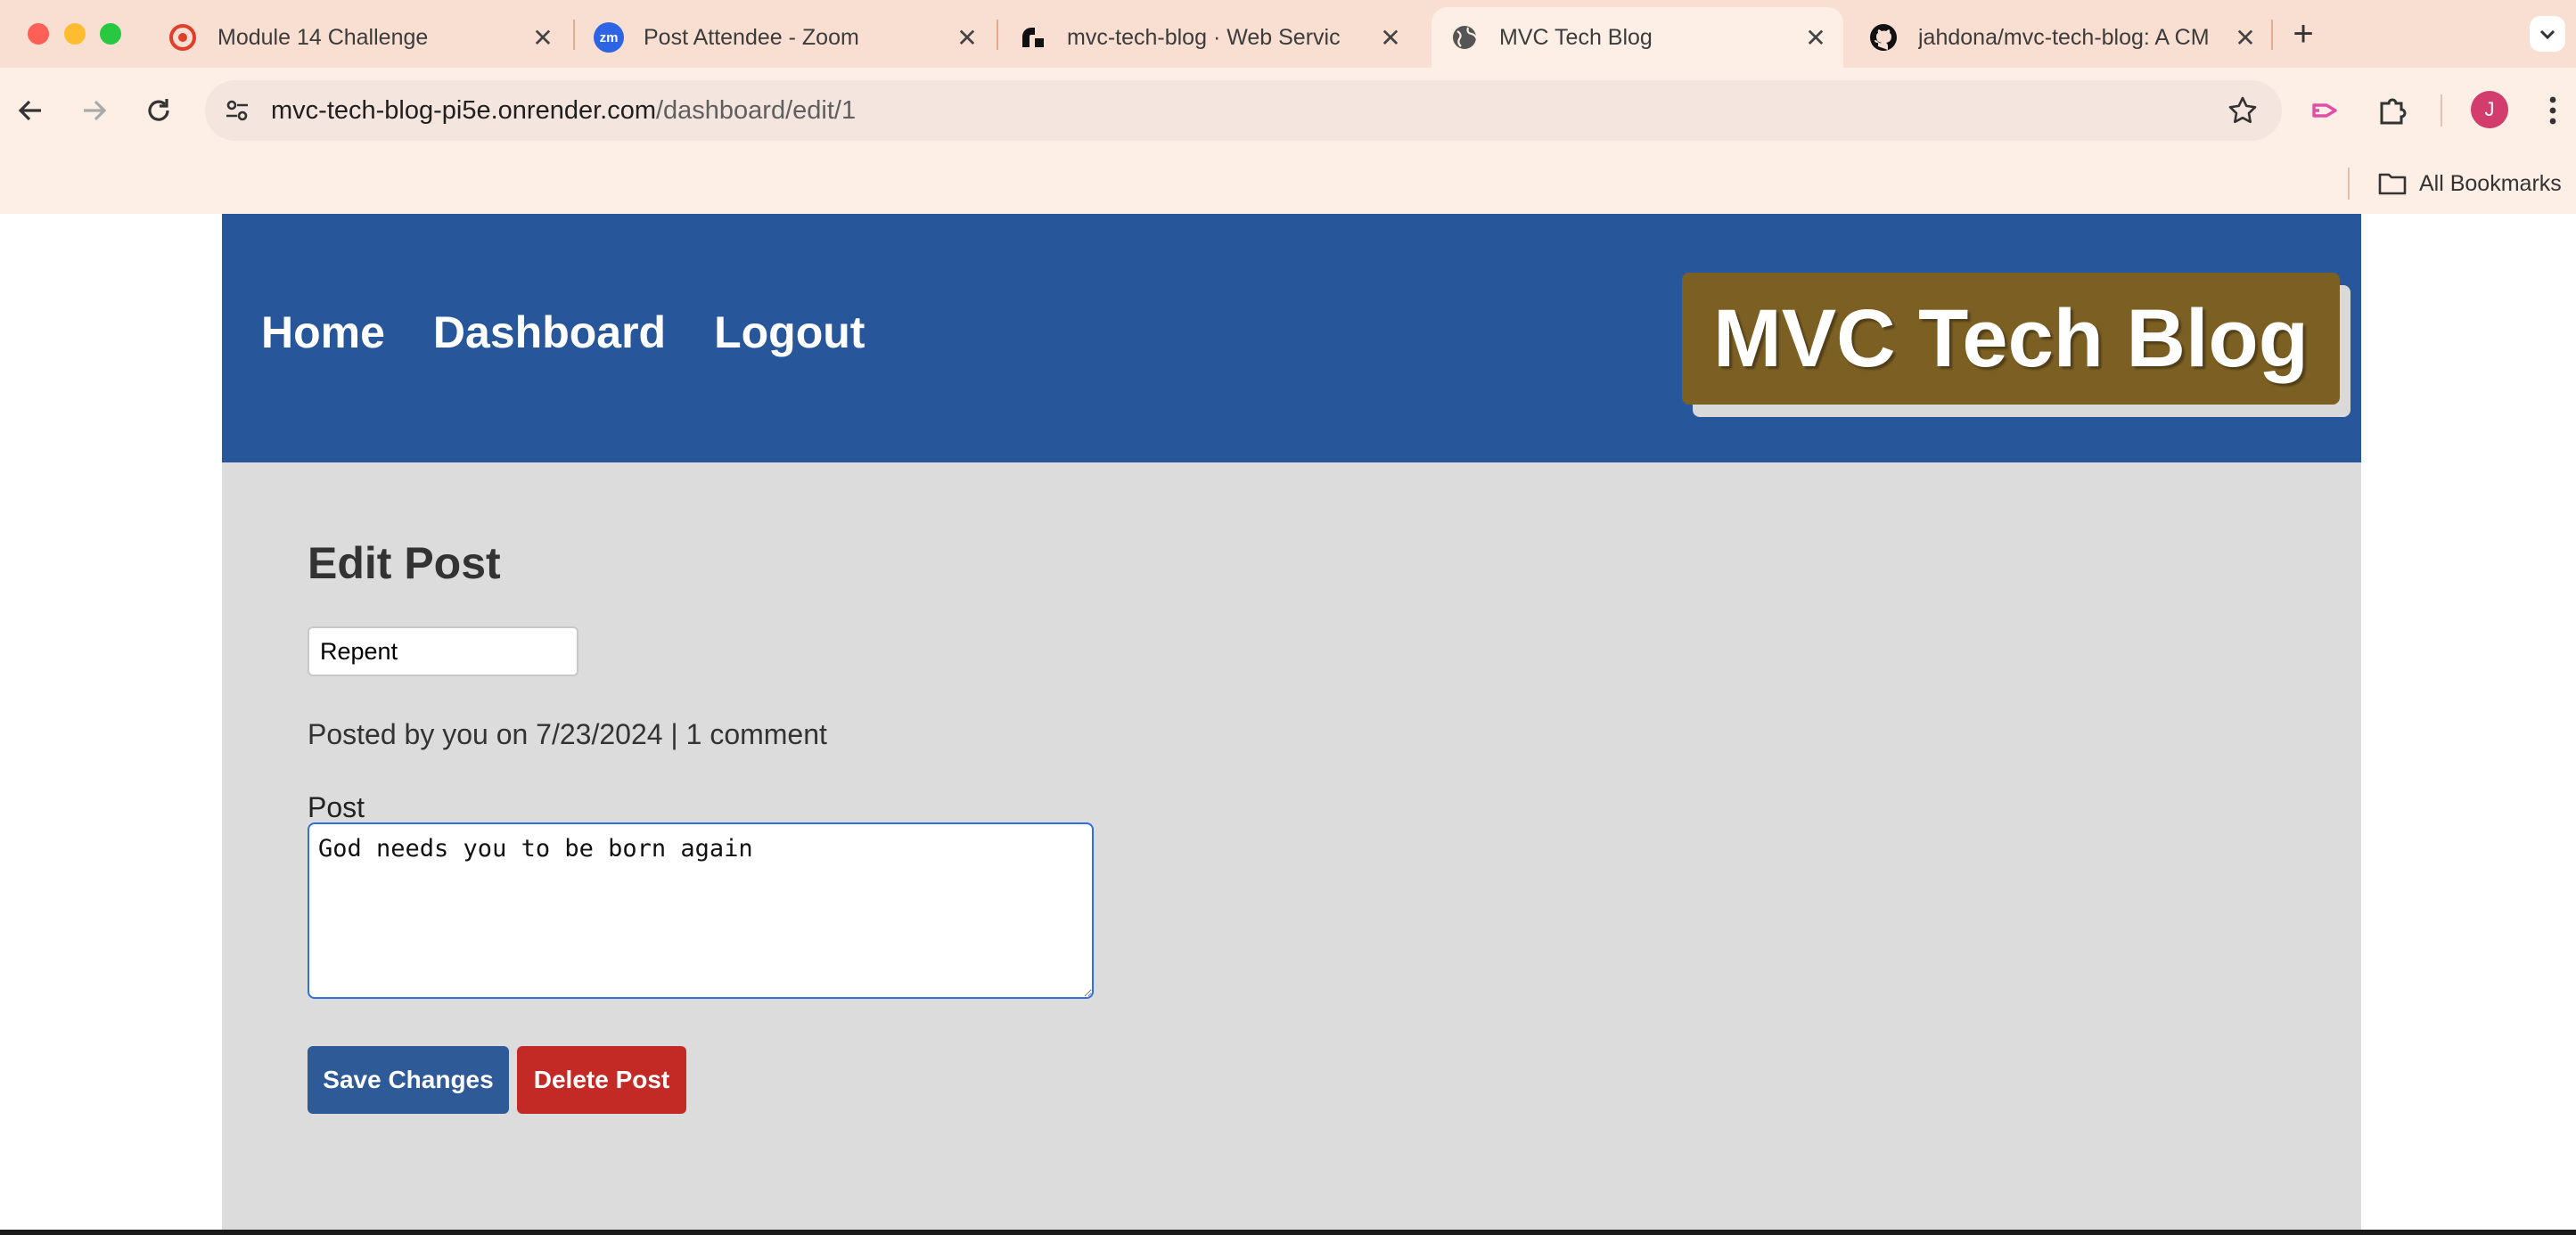 Image resolution: width=2576 pixels, height=1235 pixels. I want to click on post-title-input, so click(443, 651).